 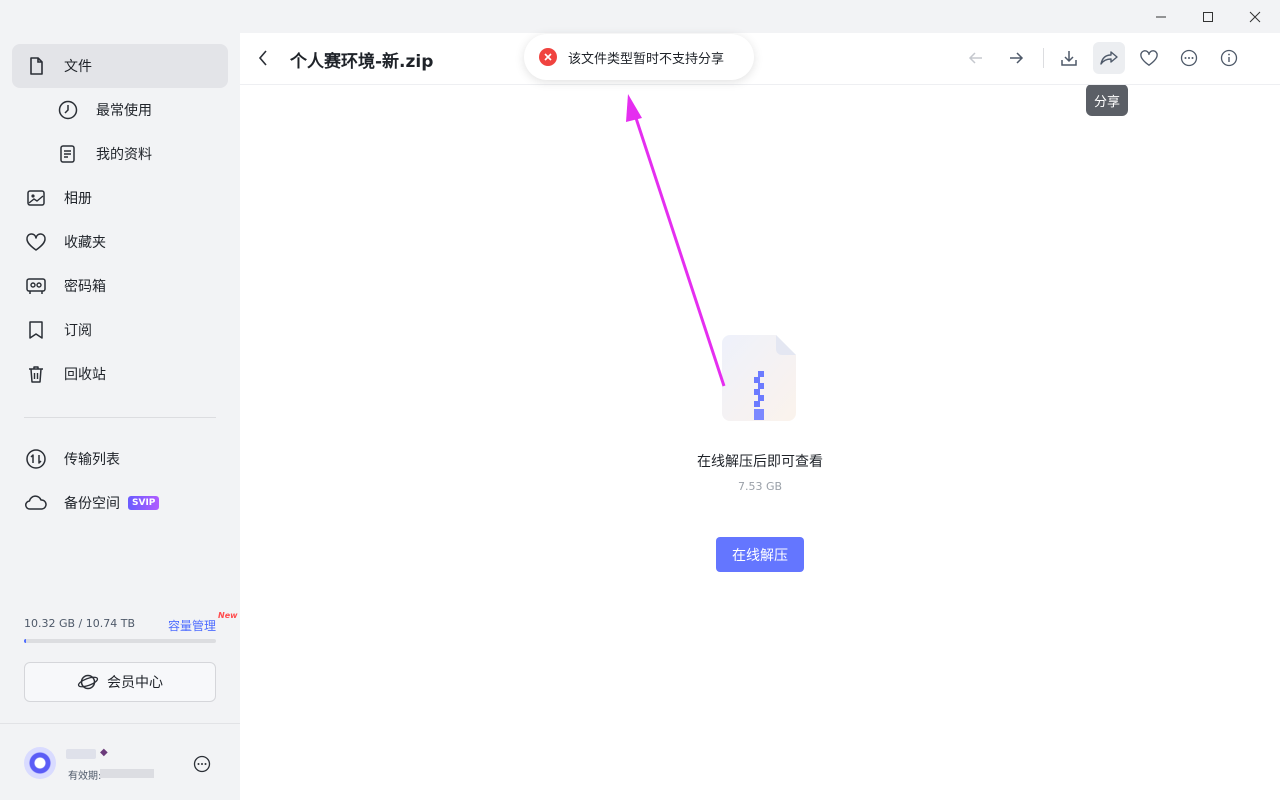 I want to click on arrow-right-icon, so click(x=1017, y=58).